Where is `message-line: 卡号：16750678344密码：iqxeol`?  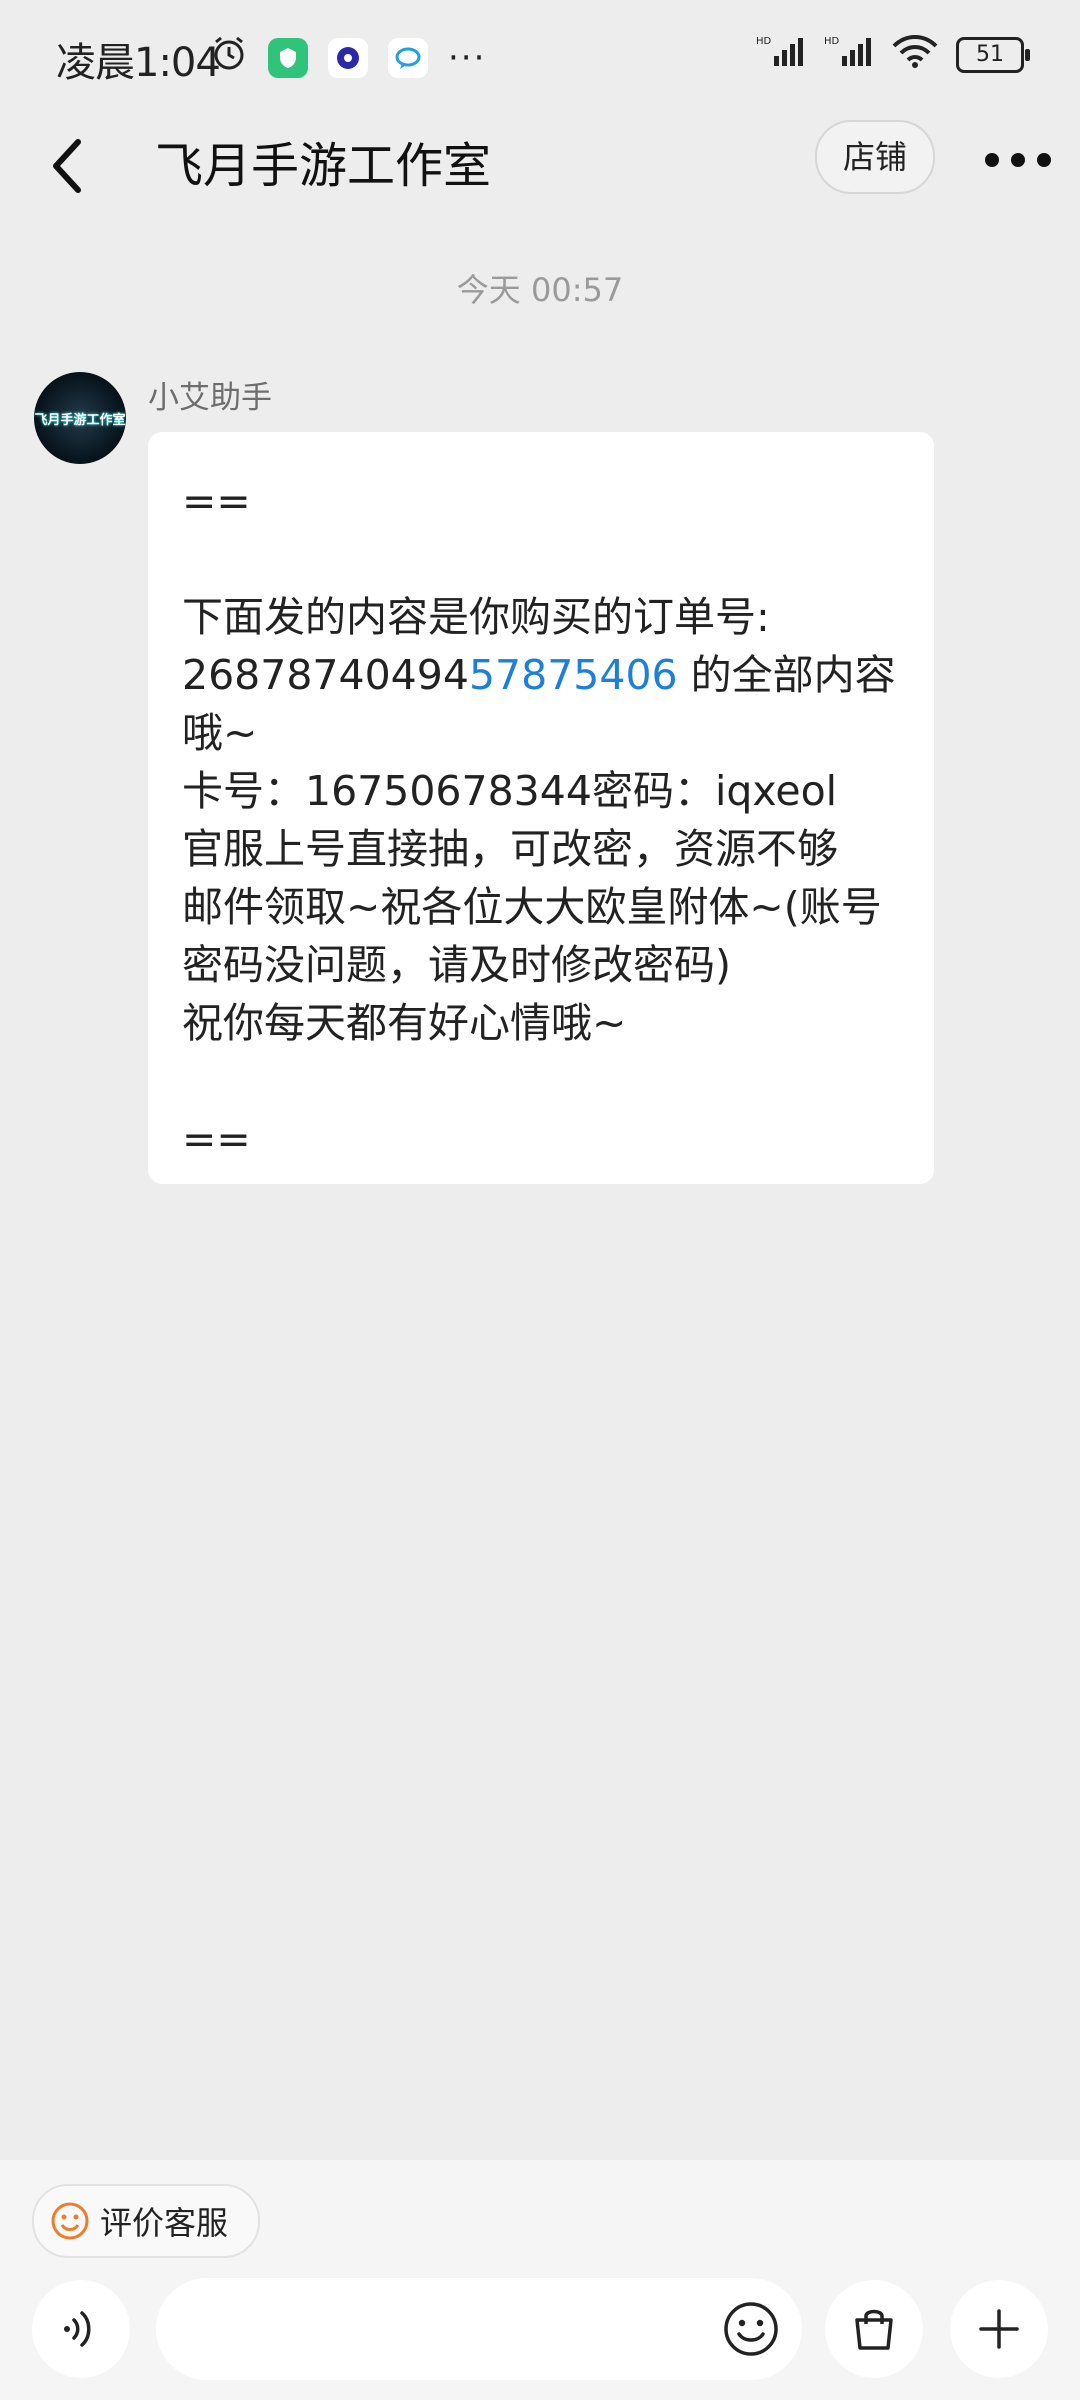
message-line: 卡号：16750678344密码：iqxeol is located at coordinates (510, 791).